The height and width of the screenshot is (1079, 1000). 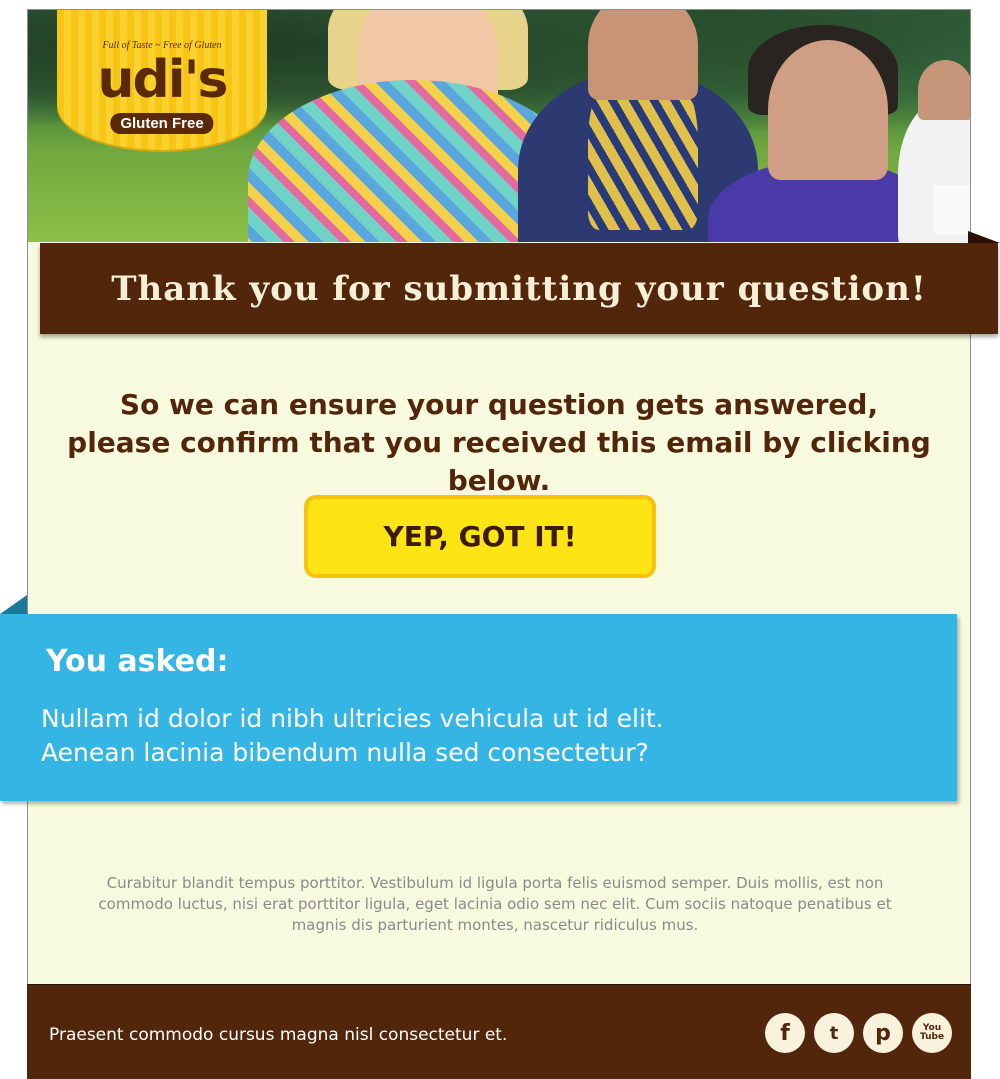 I want to click on logo-wordmark: udi's, so click(x=163, y=80).